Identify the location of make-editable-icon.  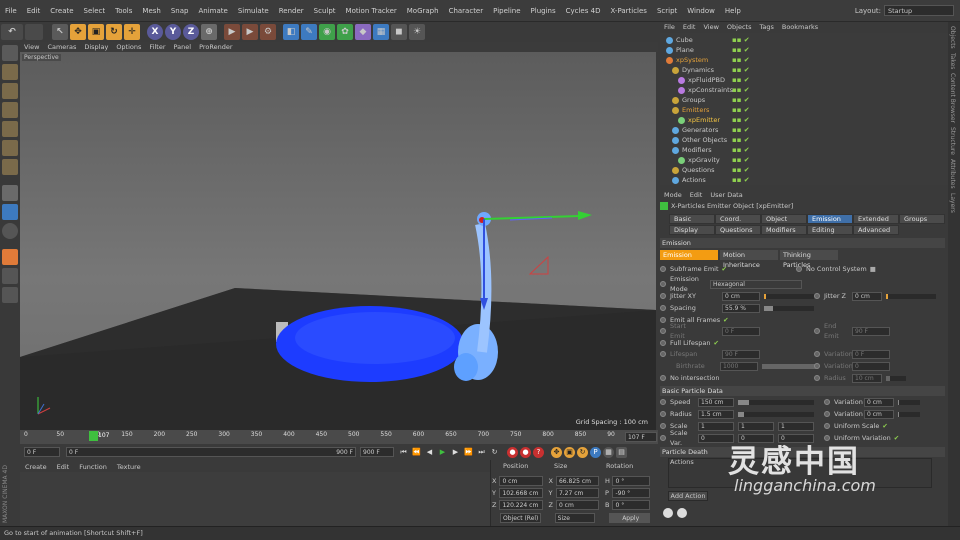
(10, 53).